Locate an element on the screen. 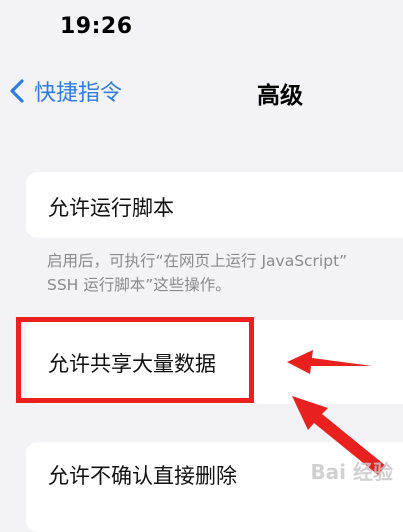 The width and height of the screenshot is (403, 532). page-title: 高级 is located at coordinates (280, 96).